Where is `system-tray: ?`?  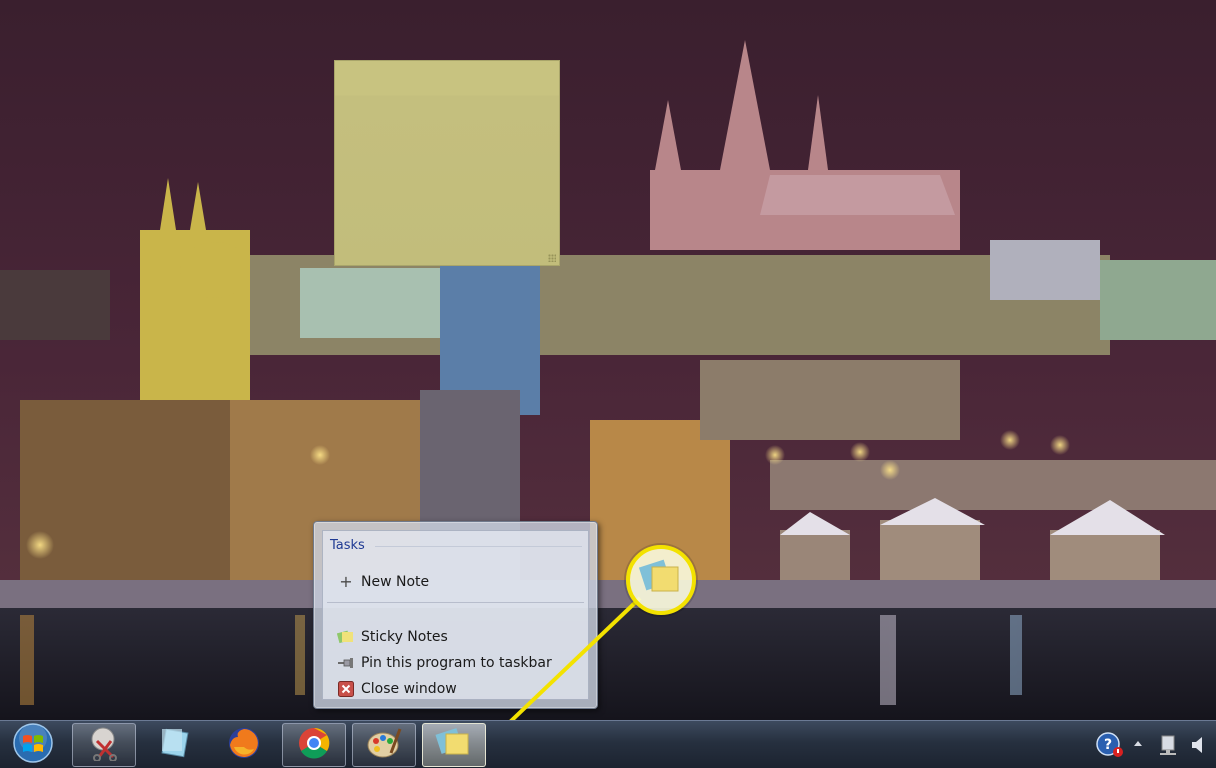 system-tray: ? is located at coordinates (1151, 744).